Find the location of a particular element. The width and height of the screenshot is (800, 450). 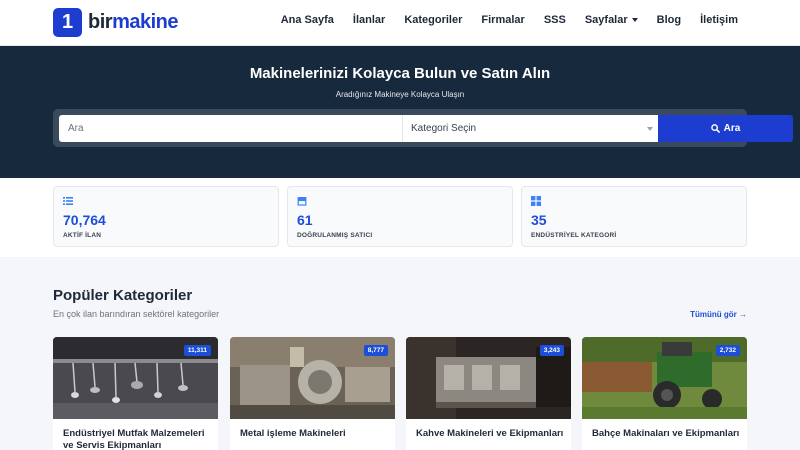

stat-active-listings: 70,764 AKTİF İLAN is located at coordinates (166, 216).